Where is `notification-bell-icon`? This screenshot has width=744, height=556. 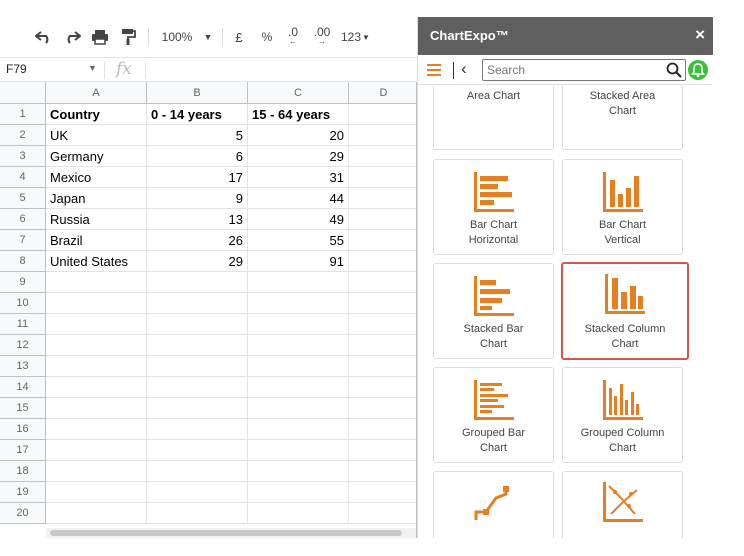 notification-bell-icon is located at coordinates (698, 70).